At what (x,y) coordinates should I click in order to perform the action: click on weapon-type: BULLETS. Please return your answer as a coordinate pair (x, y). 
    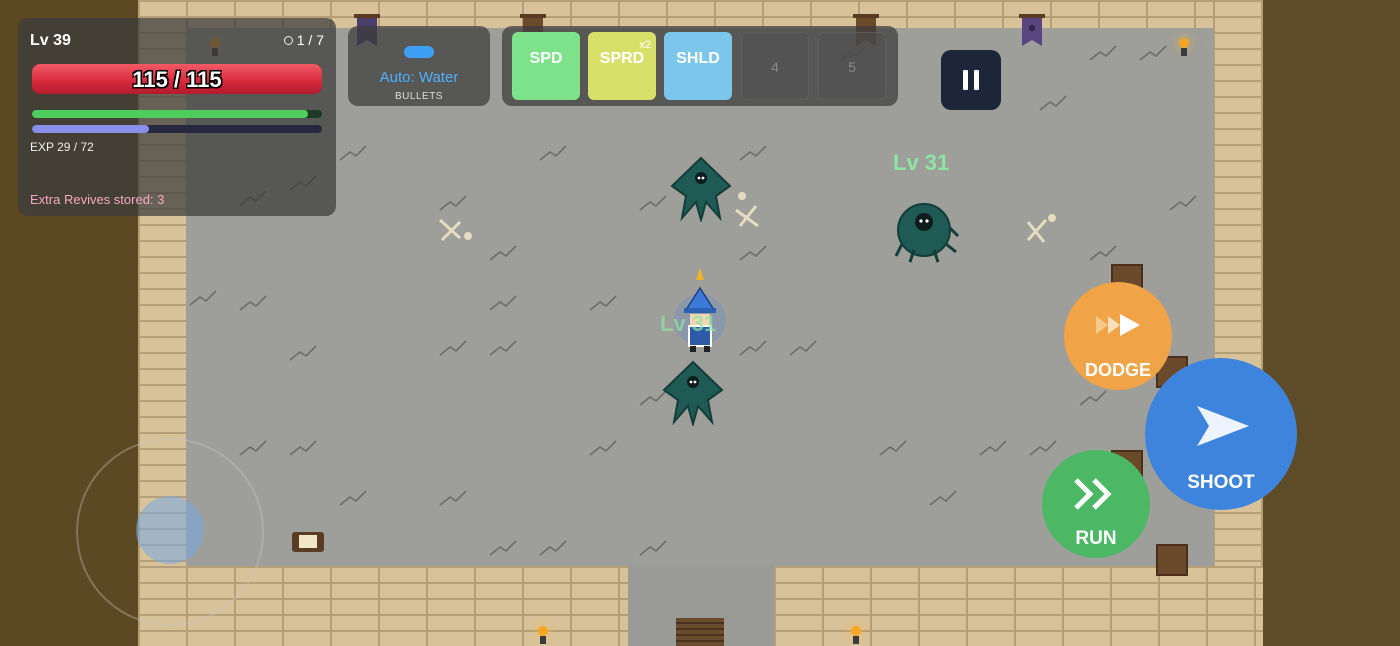
    Looking at the image, I should click on (419, 96).